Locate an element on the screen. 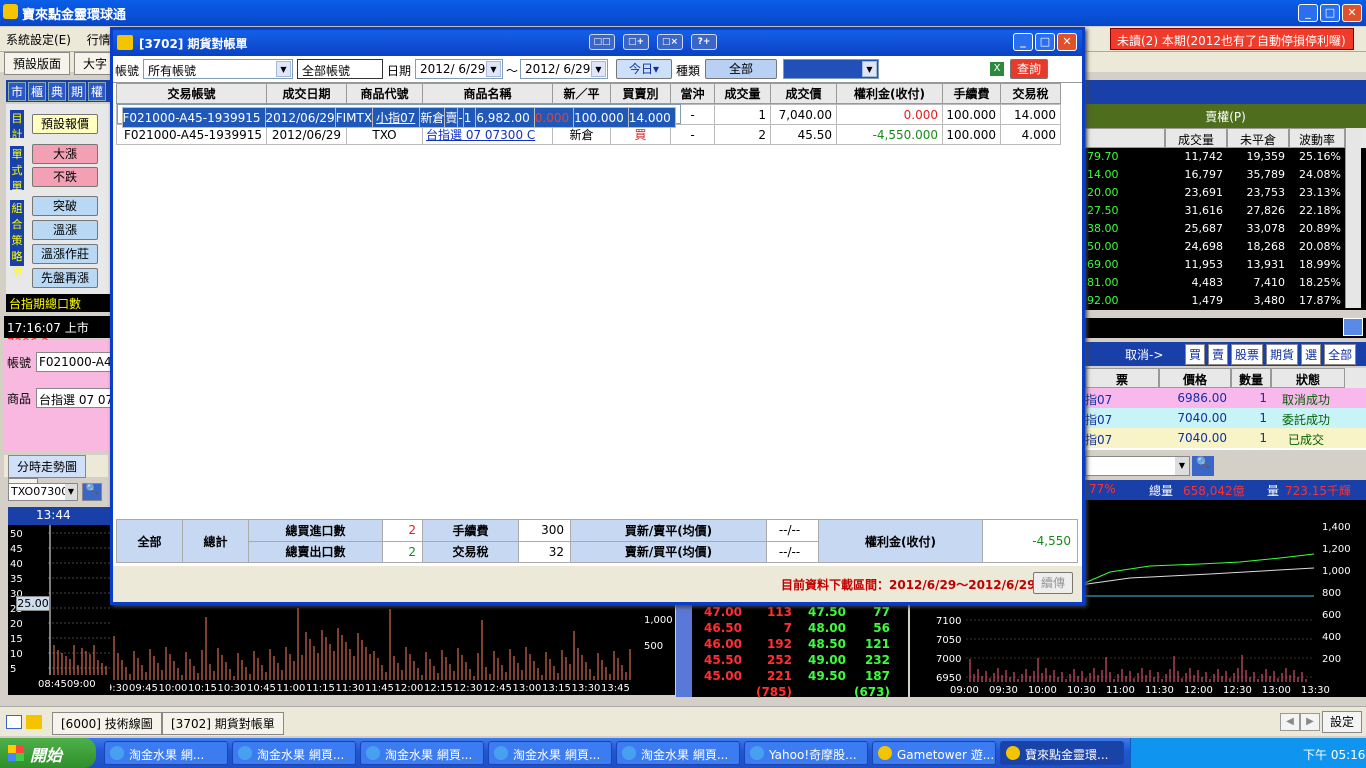  account-field: F021000-A45-1 is located at coordinates (74, 362).